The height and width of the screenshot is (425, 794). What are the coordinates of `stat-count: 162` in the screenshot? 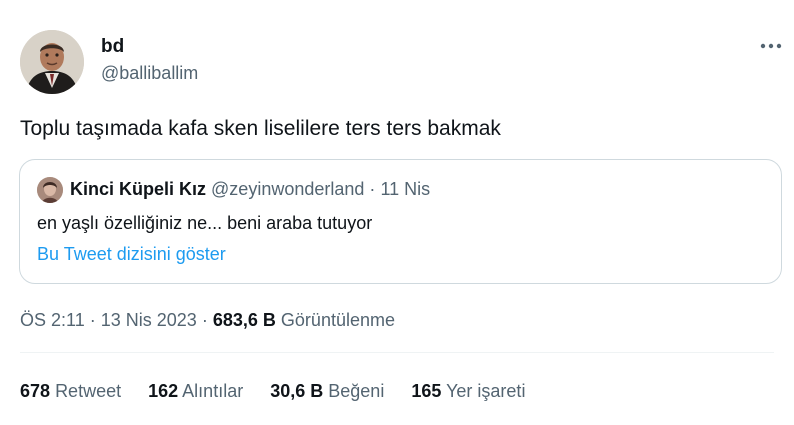 It's located at (163, 391).